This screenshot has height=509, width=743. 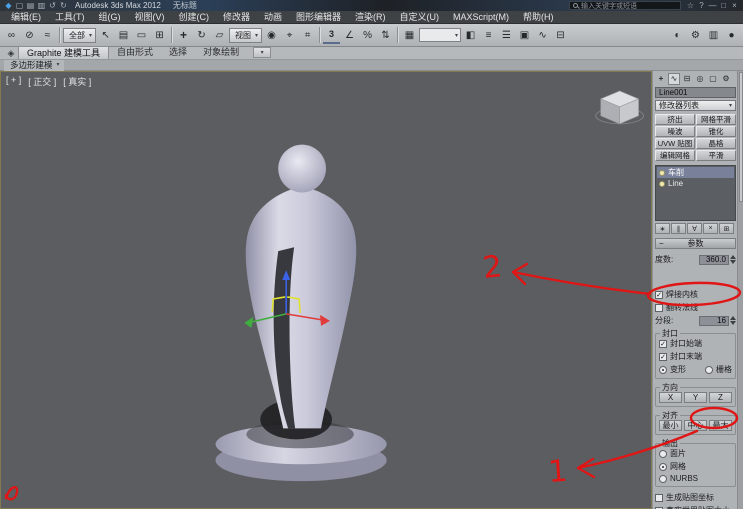 I want to click on output-nurbs-radio, so click(x=663, y=478).